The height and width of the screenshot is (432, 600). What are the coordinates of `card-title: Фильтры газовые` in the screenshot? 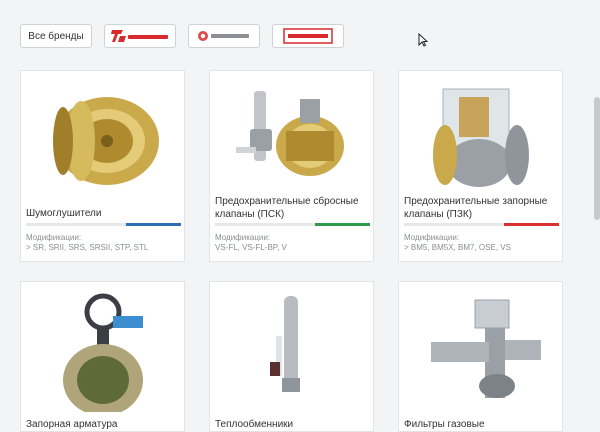 It's located at (444, 424).